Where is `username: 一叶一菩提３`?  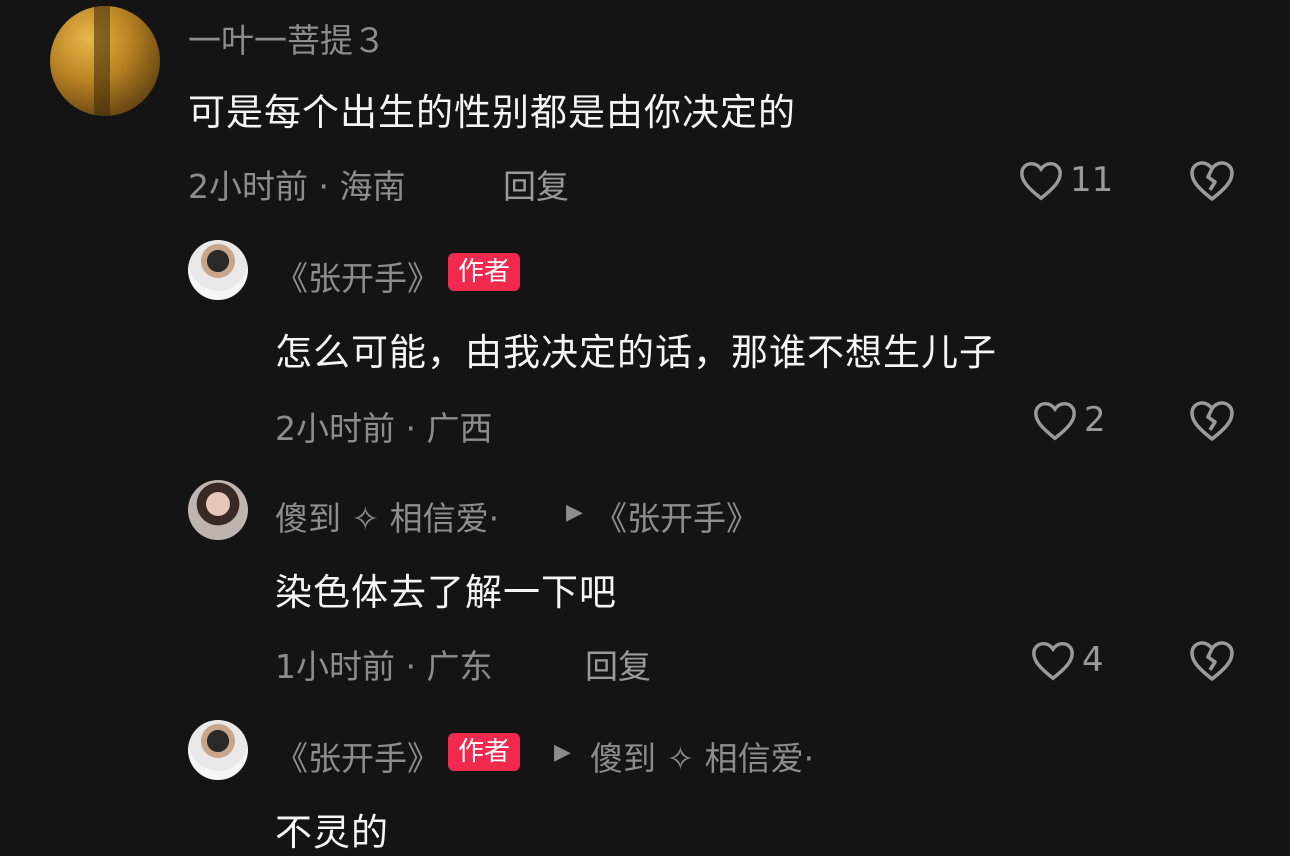 username: 一叶一菩提３ is located at coordinates (287, 38).